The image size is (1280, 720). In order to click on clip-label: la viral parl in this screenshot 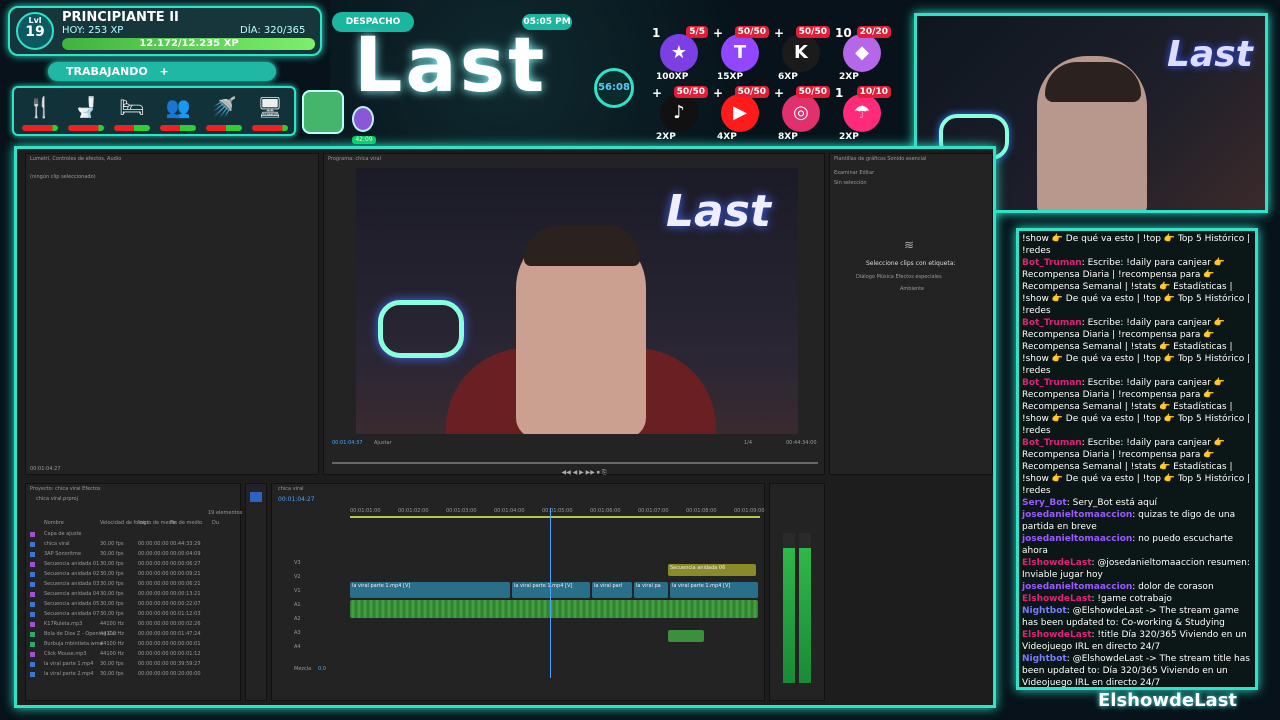, I will do `click(608, 586)`.